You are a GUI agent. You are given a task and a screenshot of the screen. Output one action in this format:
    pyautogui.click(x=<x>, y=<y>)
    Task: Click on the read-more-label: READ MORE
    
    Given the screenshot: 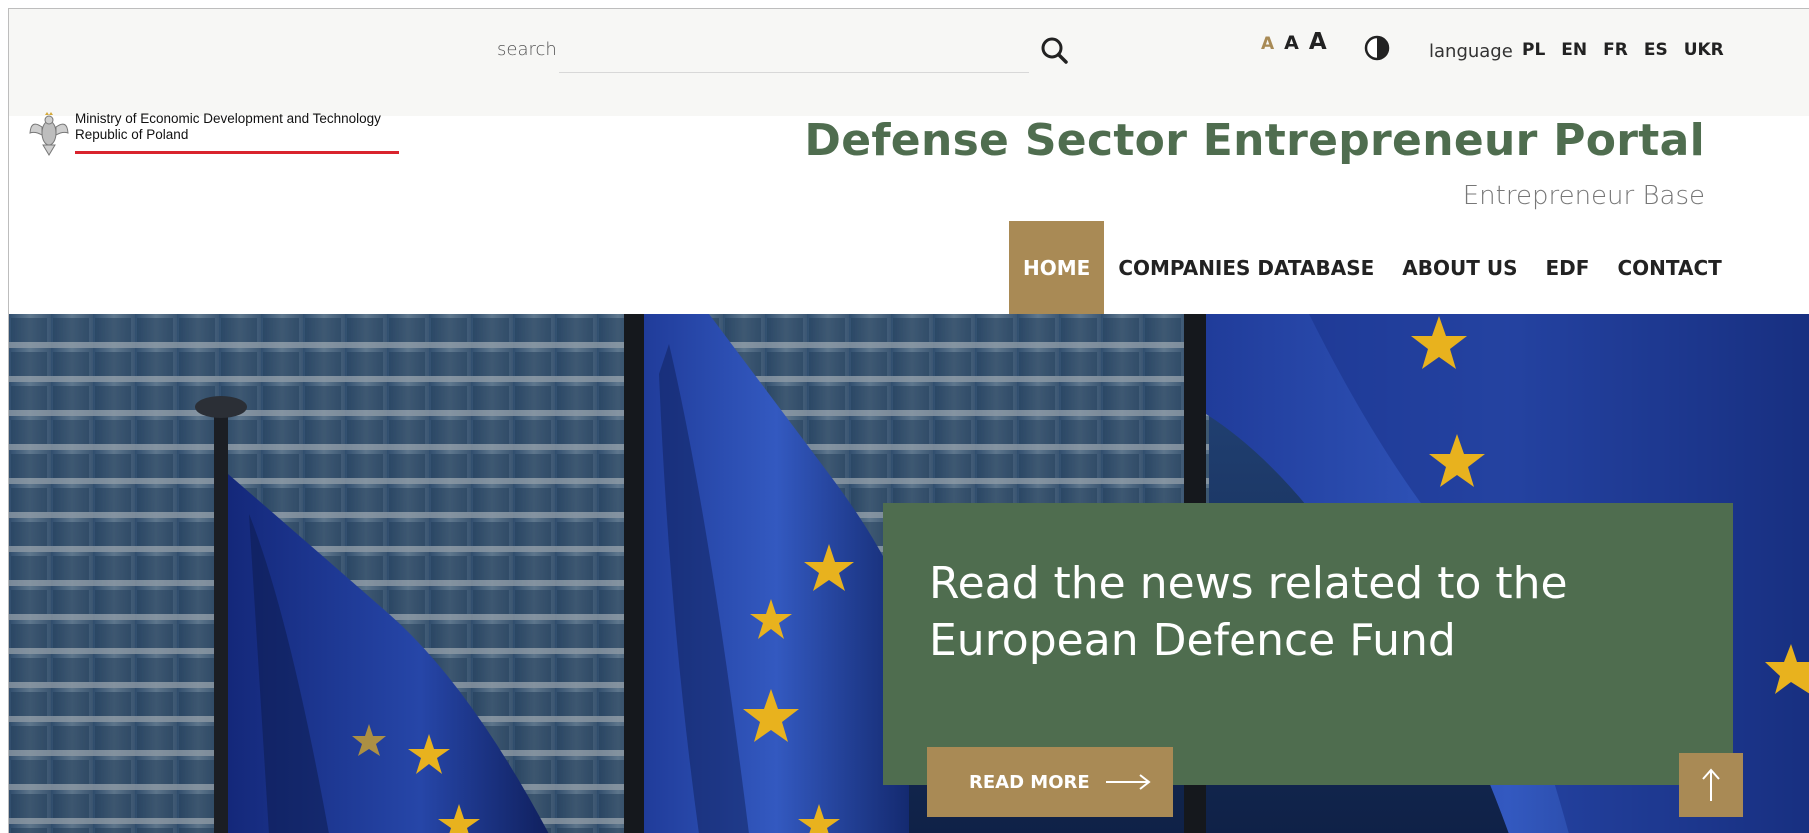 What is the action you would take?
    pyautogui.click(x=1029, y=782)
    